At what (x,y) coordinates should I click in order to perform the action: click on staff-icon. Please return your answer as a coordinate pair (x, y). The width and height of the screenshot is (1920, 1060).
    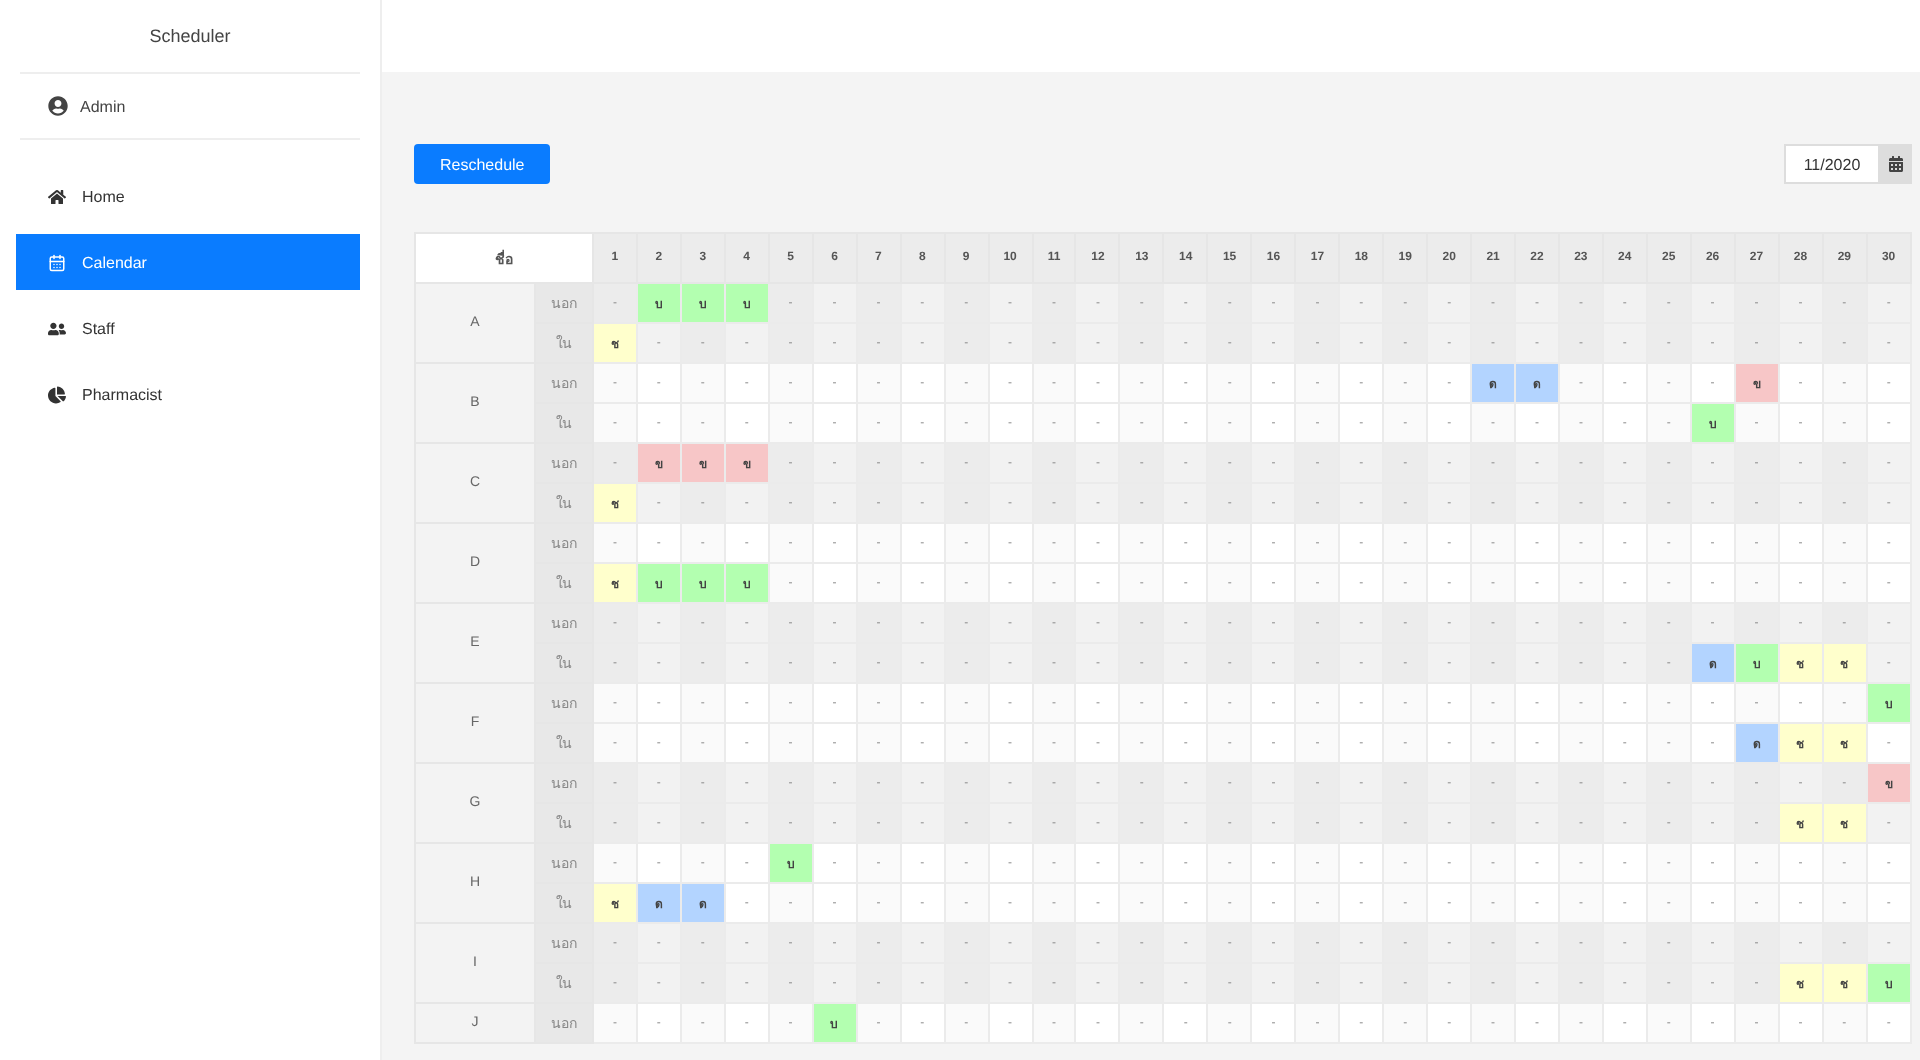
    Looking at the image, I should click on (57, 328).